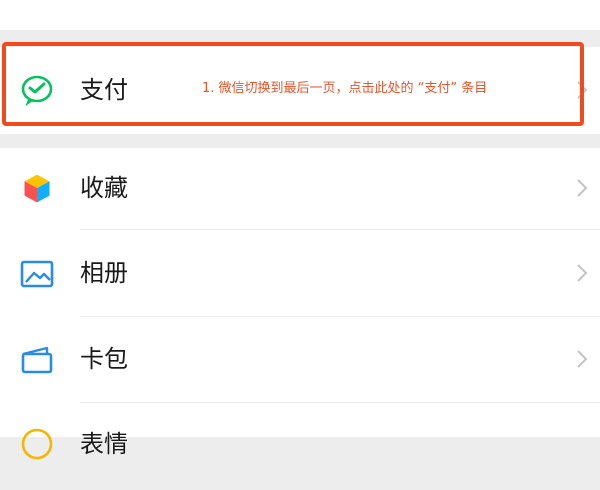  Describe the element at coordinates (300, 15) in the screenshot. I see `top-spacer` at that location.